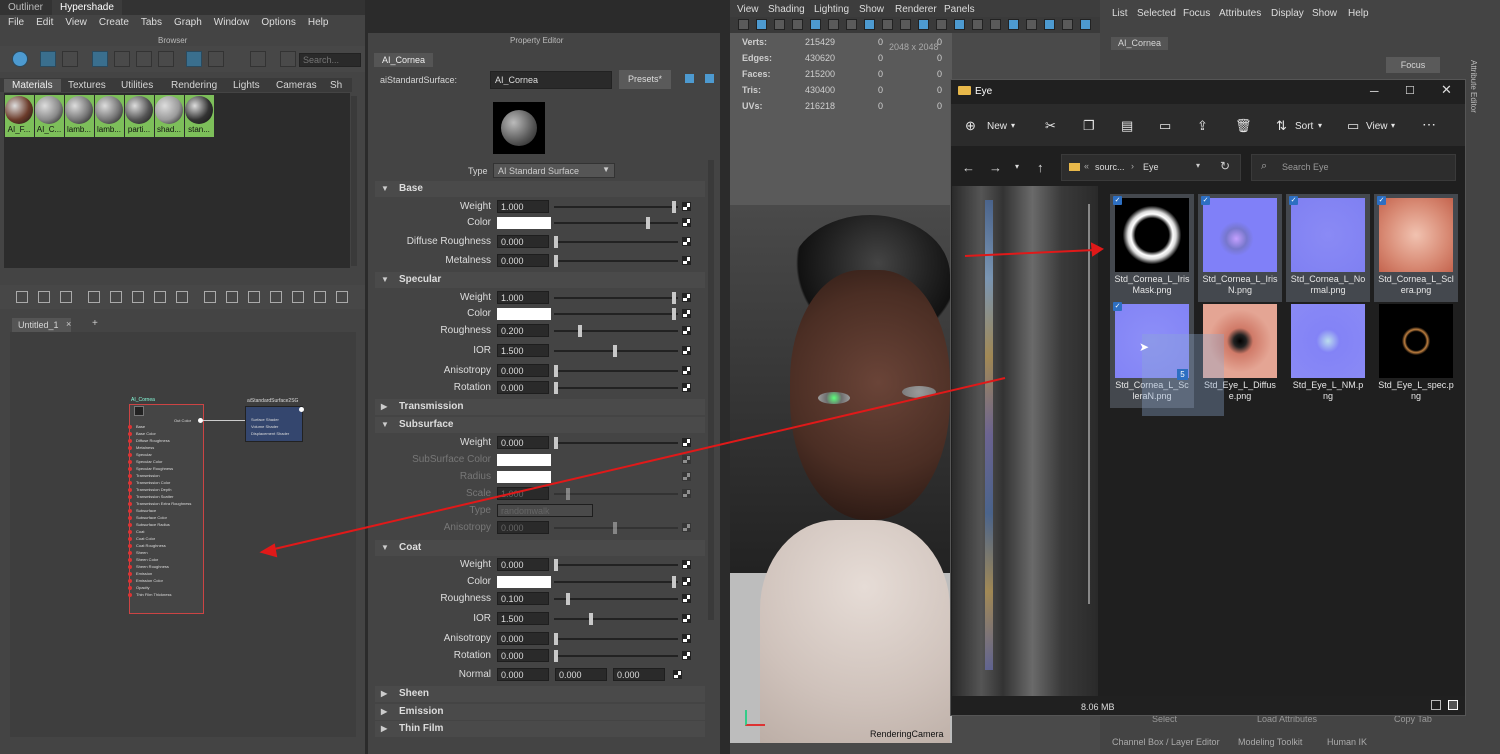  What do you see at coordinates (1030, 253) in the screenshot?
I see `arrow-to-iris-mask` at bounding box center [1030, 253].